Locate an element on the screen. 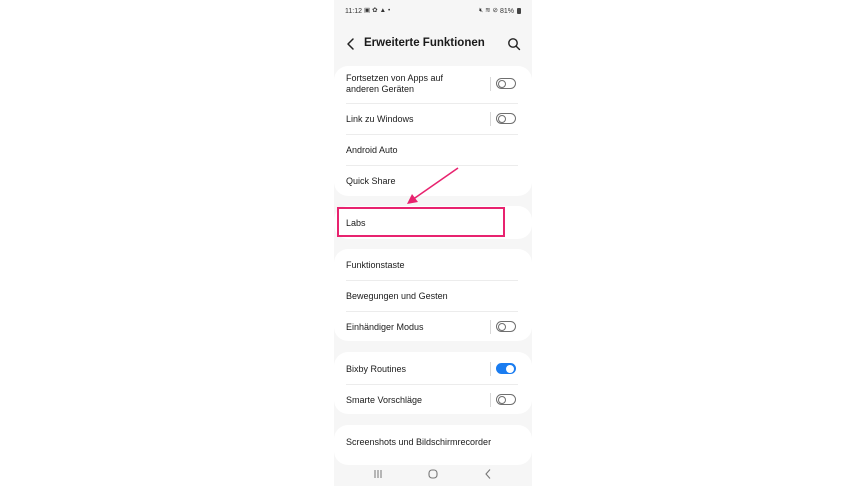  setting-label: Link zu Windows is located at coordinates (380, 118).